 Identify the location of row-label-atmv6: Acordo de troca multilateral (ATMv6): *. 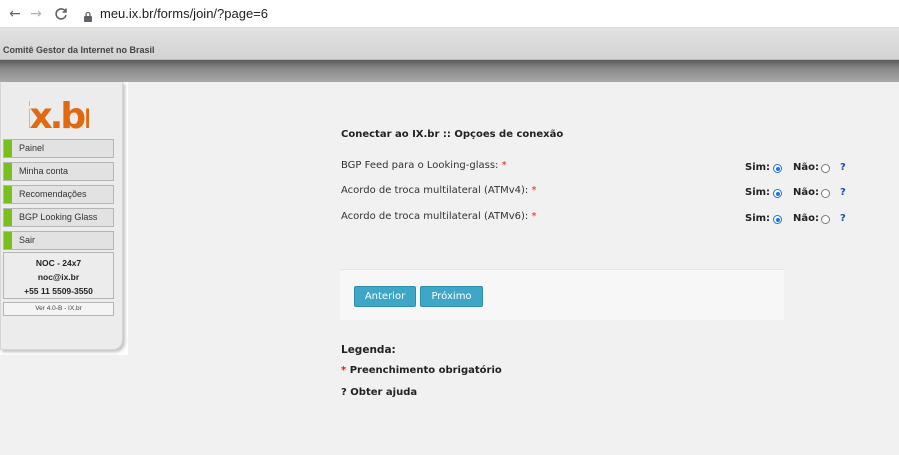
(438, 216).